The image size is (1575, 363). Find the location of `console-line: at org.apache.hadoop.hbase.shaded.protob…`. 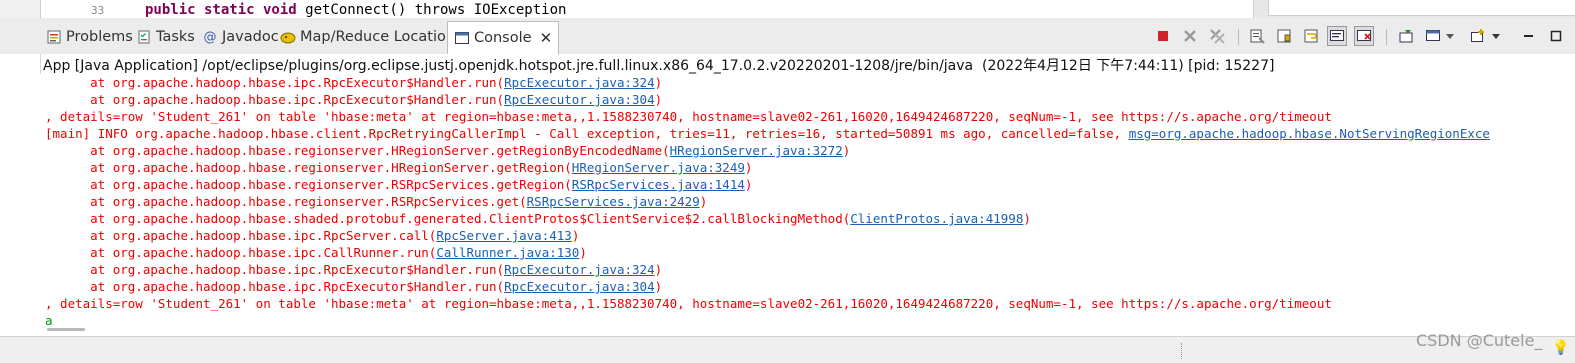

console-line: at org.apache.hadoop.hbase.shaded.protob… is located at coordinates (538, 218).